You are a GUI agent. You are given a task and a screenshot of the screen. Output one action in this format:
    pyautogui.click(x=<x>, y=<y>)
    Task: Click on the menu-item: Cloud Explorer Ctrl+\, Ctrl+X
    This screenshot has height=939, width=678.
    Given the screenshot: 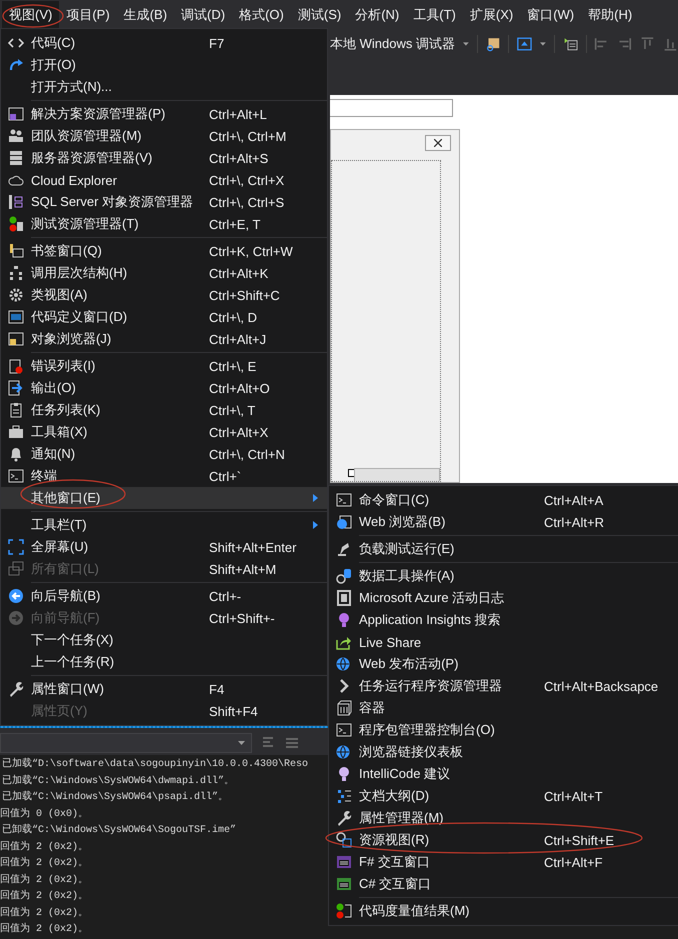 What is the action you would take?
    pyautogui.click(x=164, y=180)
    